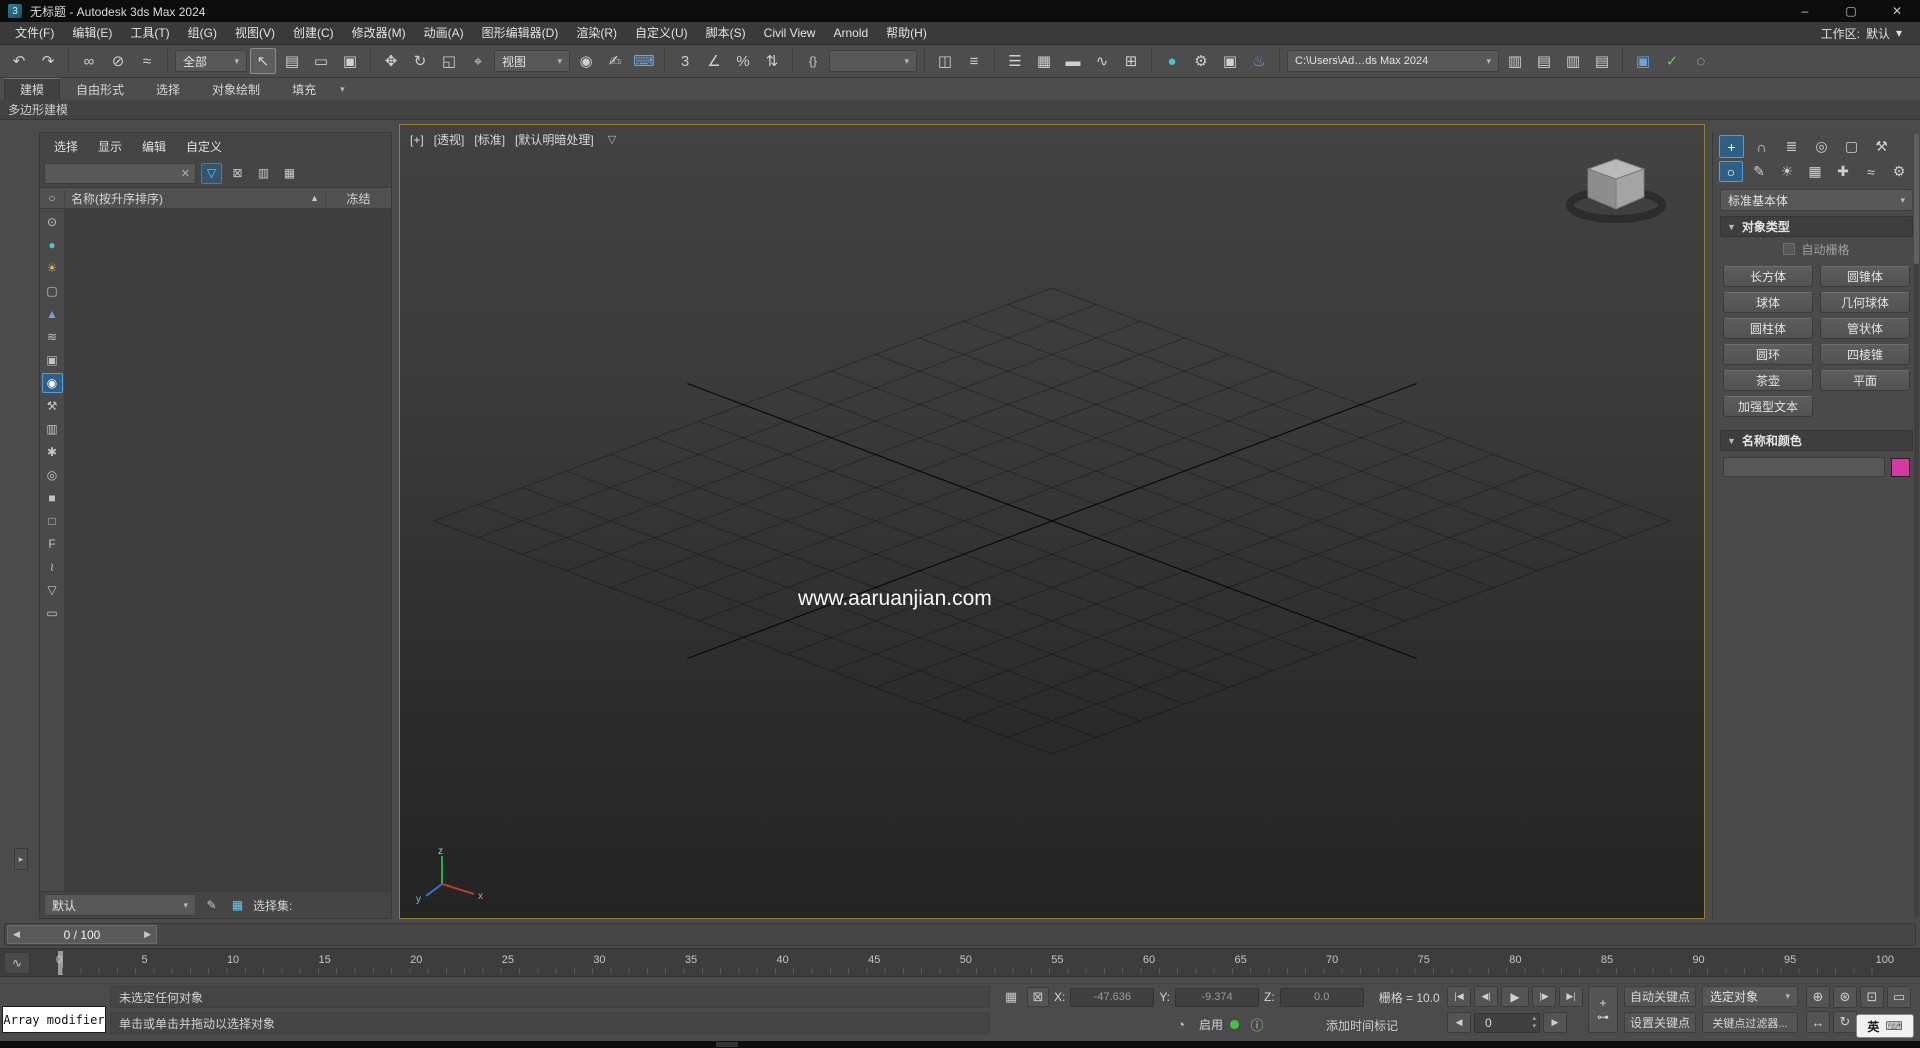 This screenshot has height=1048, width=1920. I want to click on explorer-menu-display: 显示, so click(110, 146).